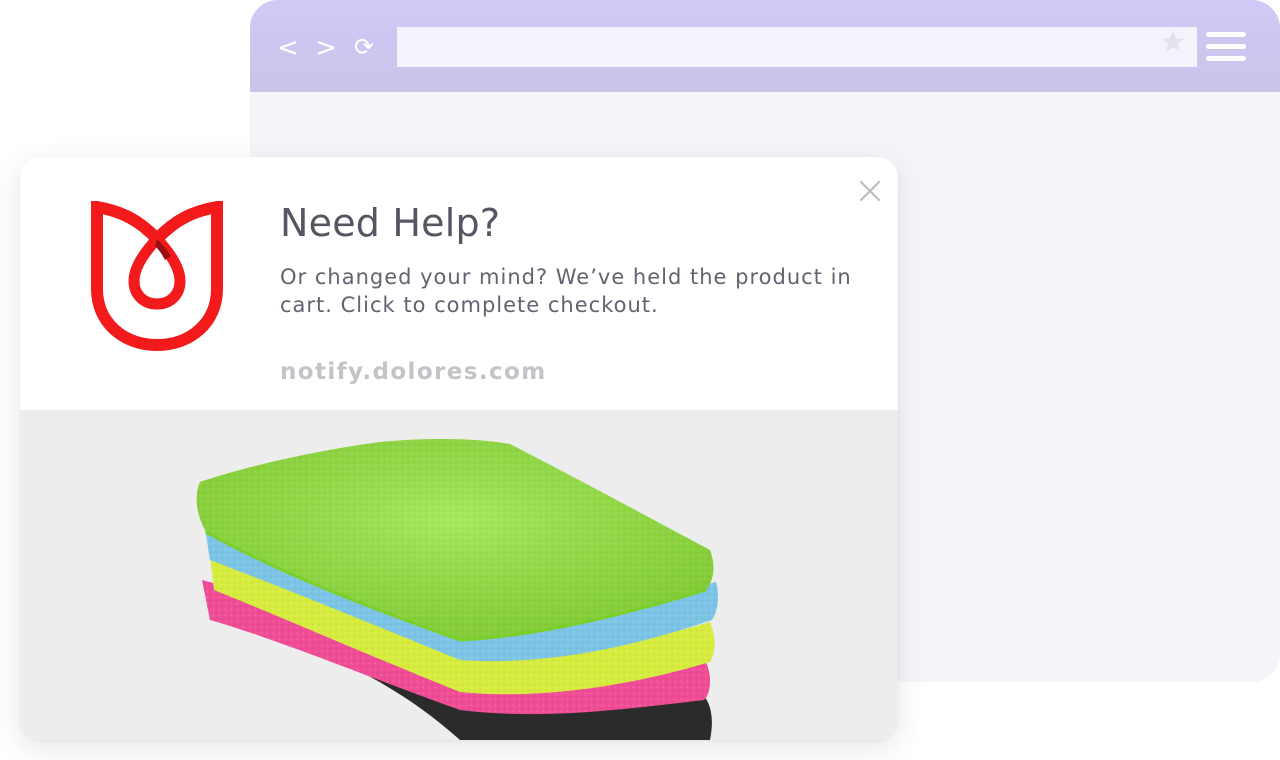 Image resolution: width=1280 pixels, height=760 pixels. Describe the element at coordinates (390, 223) in the screenshot. I see `notification-title: Need Help?` at that location.